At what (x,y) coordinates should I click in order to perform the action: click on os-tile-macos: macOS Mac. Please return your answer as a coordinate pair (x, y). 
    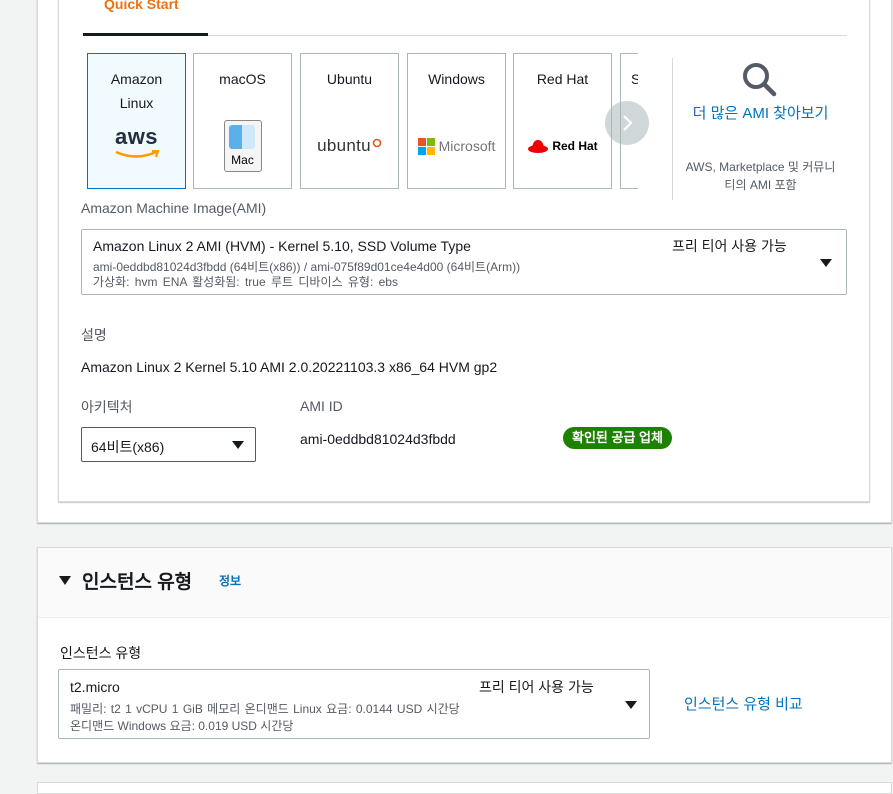
    Looking at the image, I should click on (242, 121).